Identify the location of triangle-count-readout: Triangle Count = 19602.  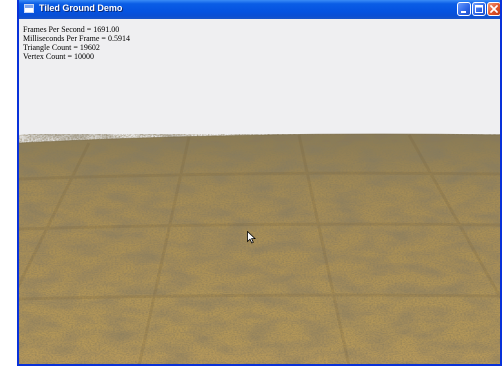
(61, 47).